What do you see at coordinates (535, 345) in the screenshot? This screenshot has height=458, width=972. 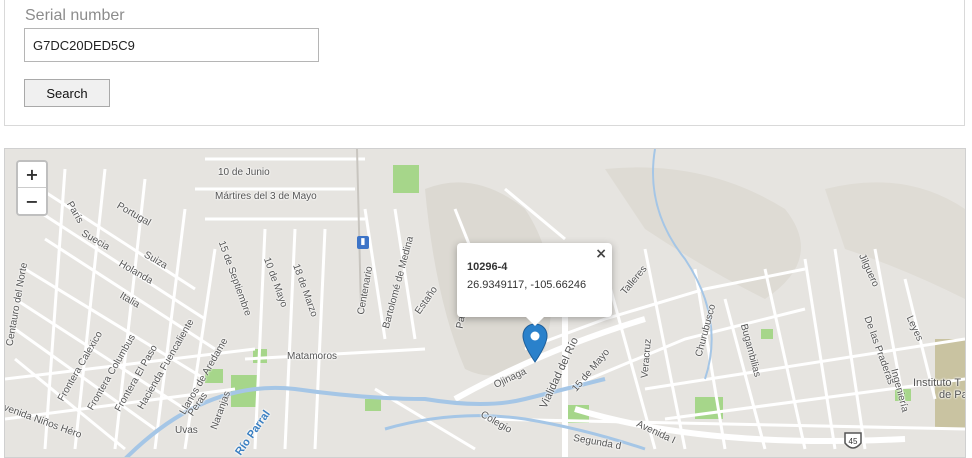 I see `location-marker-icon` at bounding box center [535, 345].